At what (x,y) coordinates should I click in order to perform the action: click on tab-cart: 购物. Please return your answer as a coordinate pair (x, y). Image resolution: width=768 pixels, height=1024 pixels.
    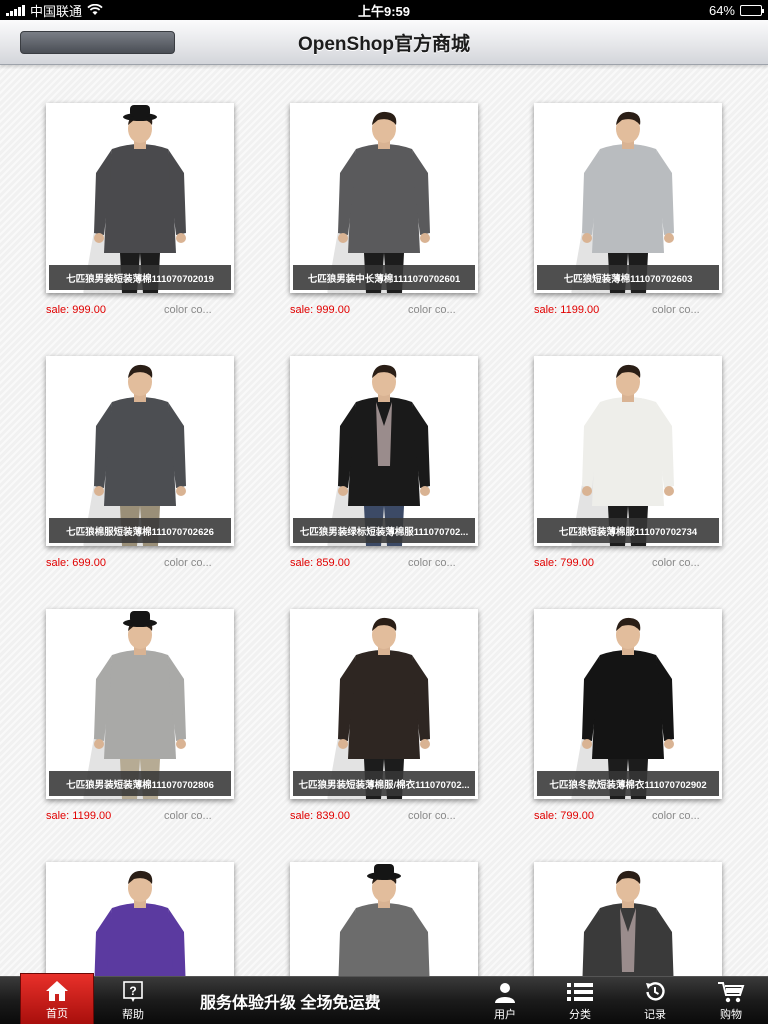
    Looking at the image, I should click on (731, 1000).